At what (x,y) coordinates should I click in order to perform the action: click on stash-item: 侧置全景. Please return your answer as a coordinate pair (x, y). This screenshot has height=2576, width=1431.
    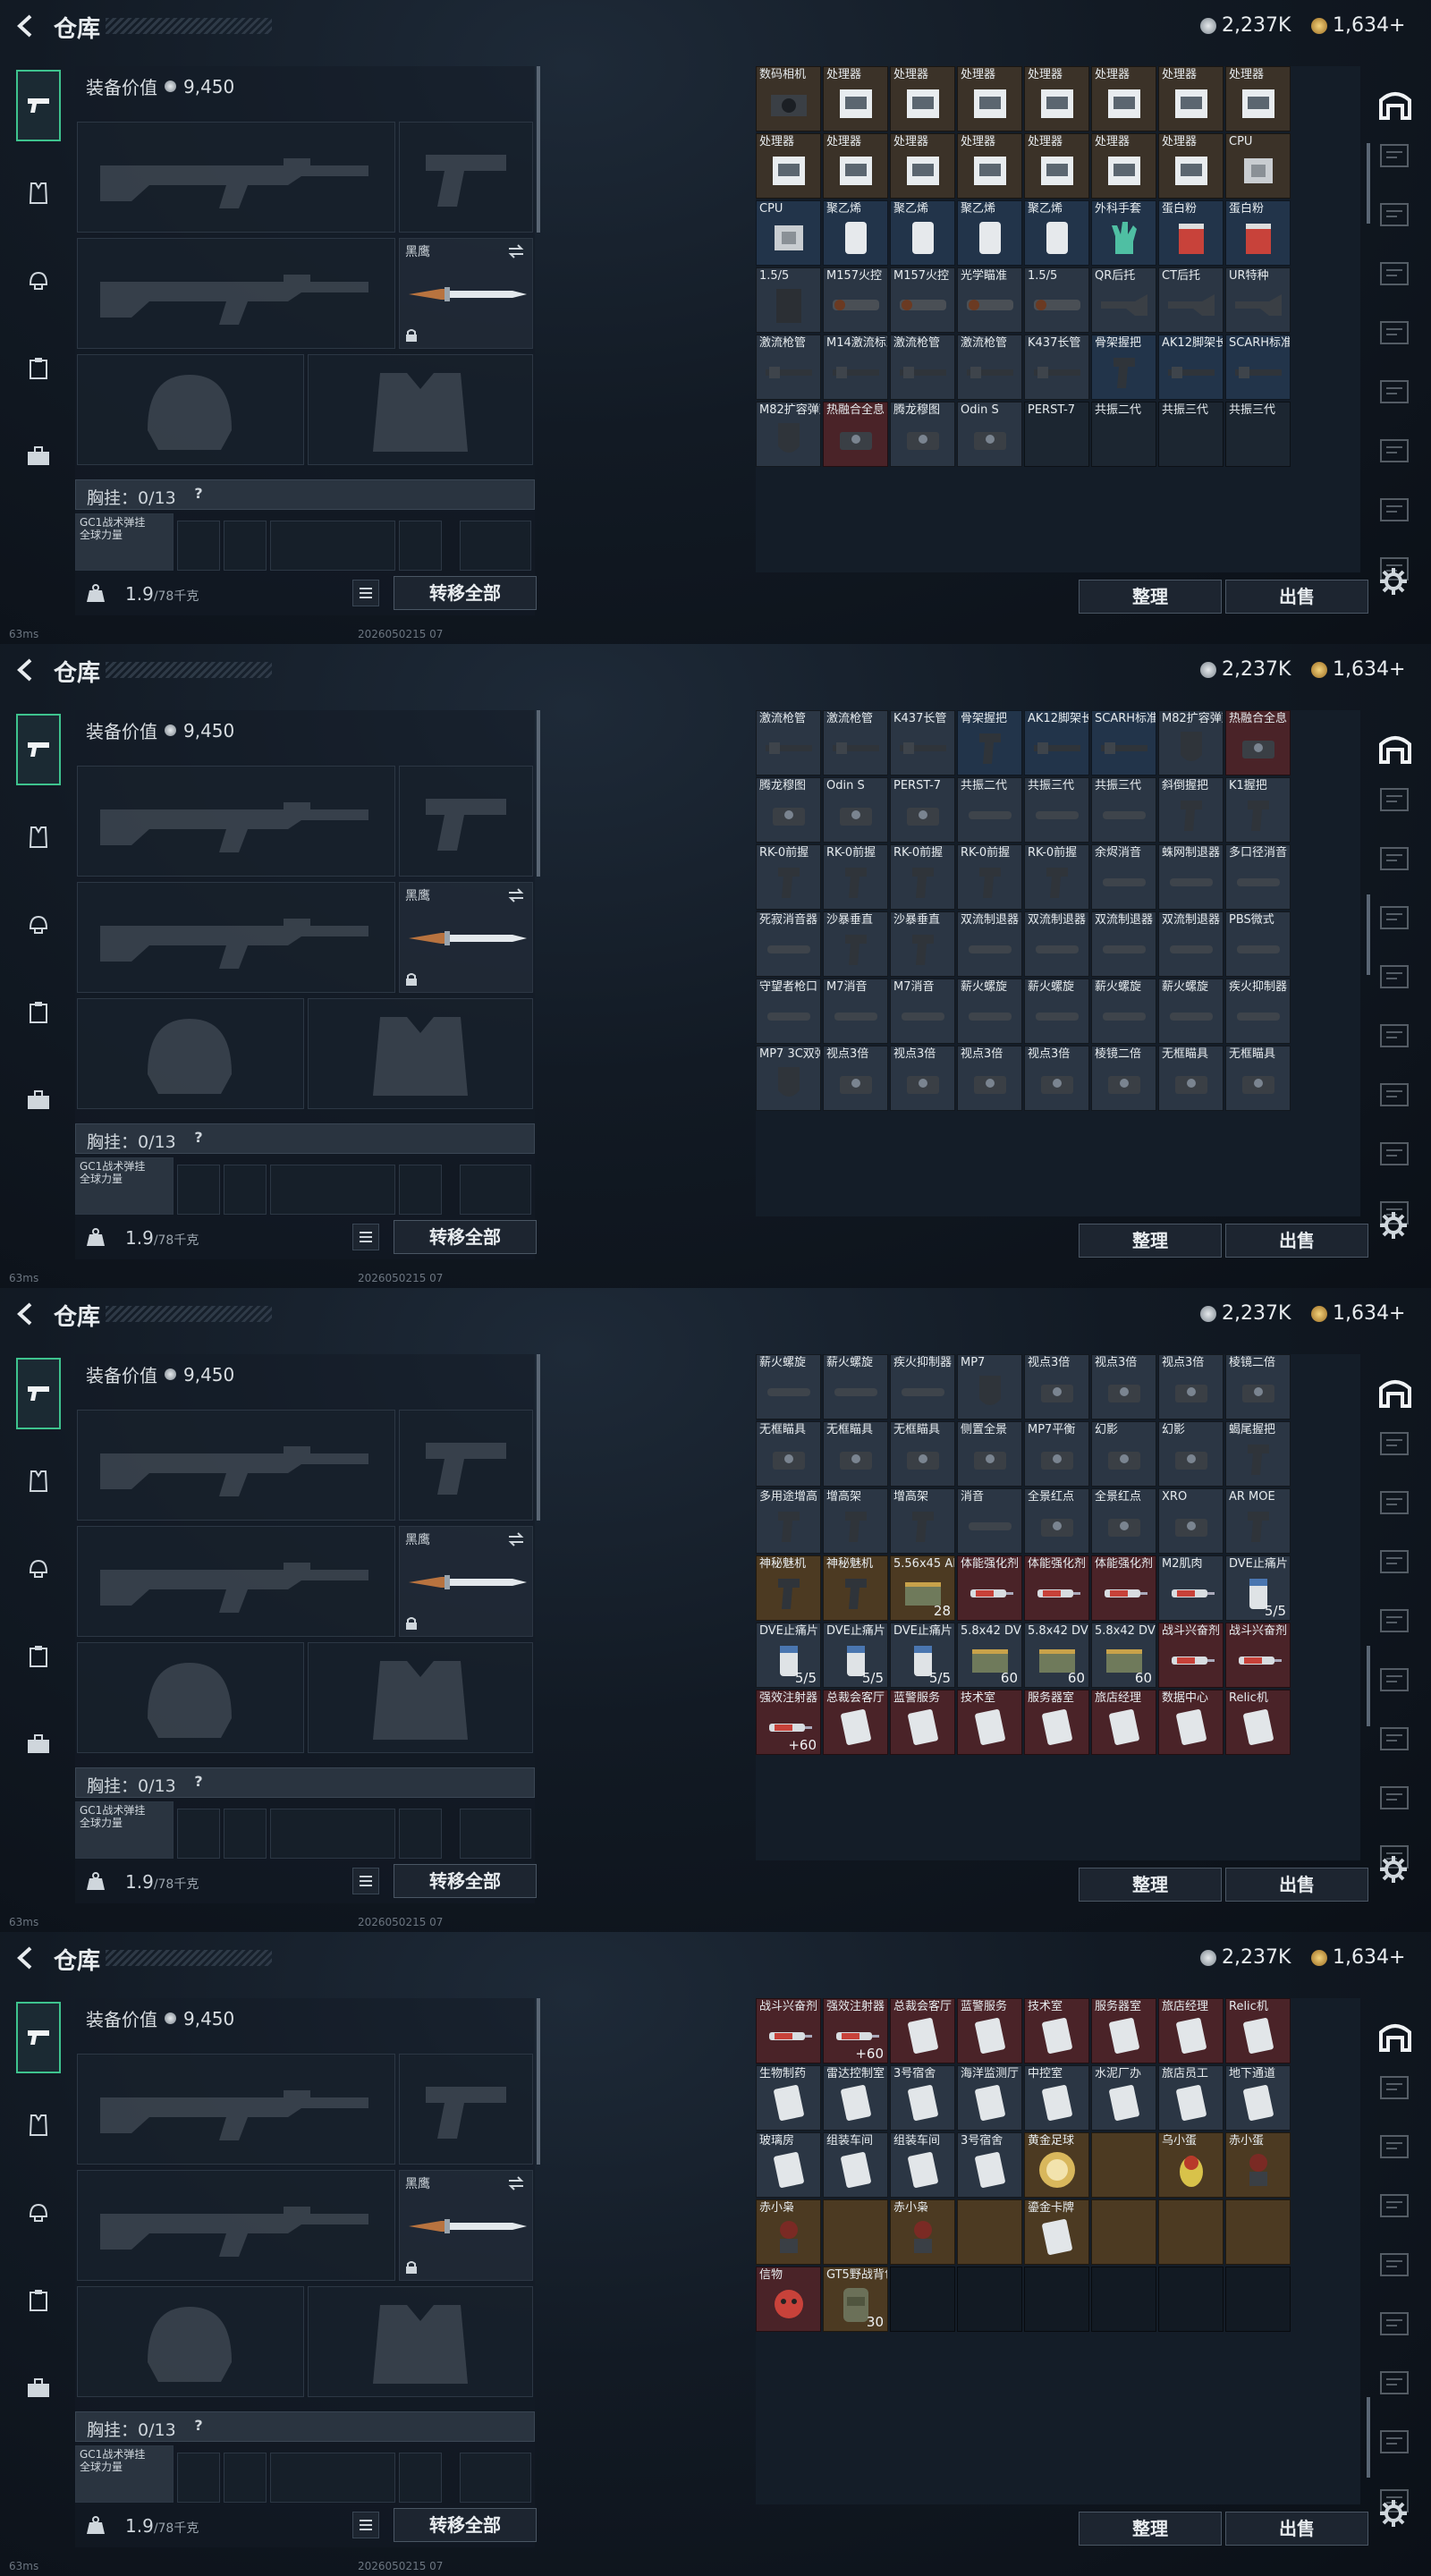
    Looking at the image, I should click on (990, 1454).